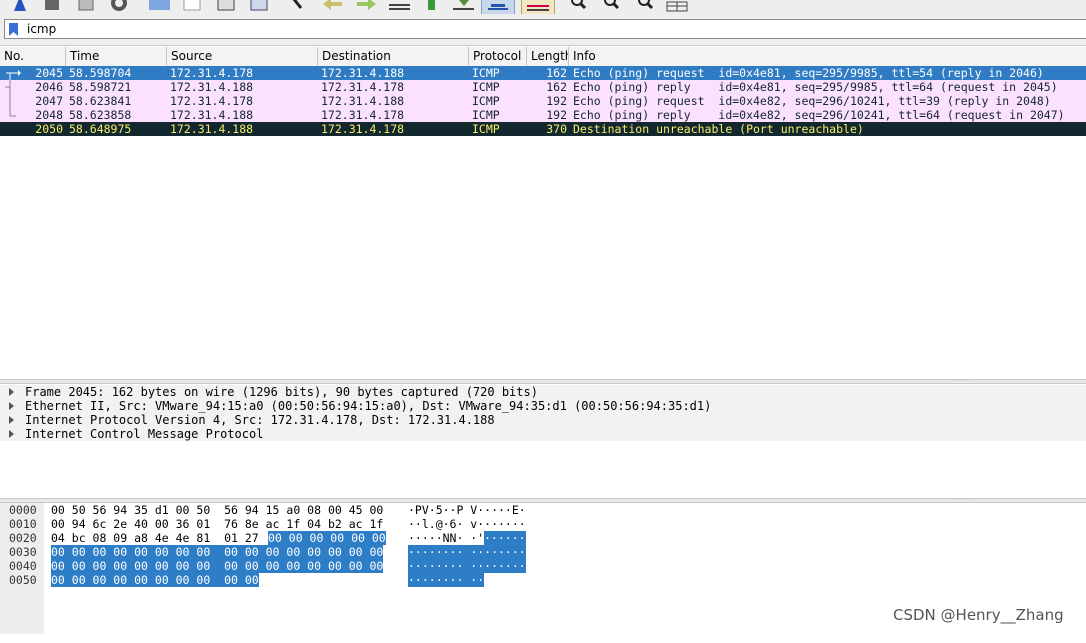 This screenshot has width=1086, height=643. Describe the element at coordinates (23, 566) in the screenshot. I see `bytes-offset: 0040` at that location.